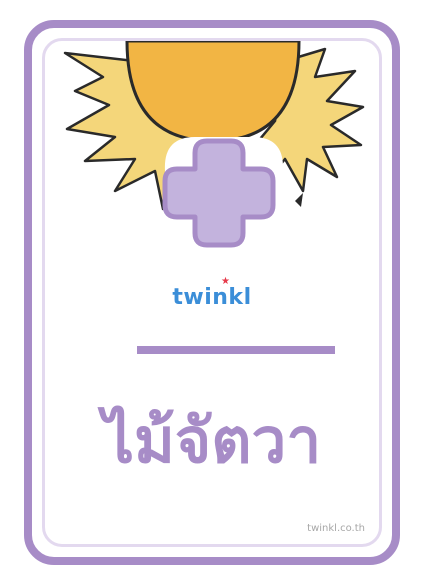 Image resolution: width=424 pixels, height=584 pixels. Describe the element at coordinates (212, 440) in the screenshot. I see `thai-word: ไม้จัตวา` at that location.